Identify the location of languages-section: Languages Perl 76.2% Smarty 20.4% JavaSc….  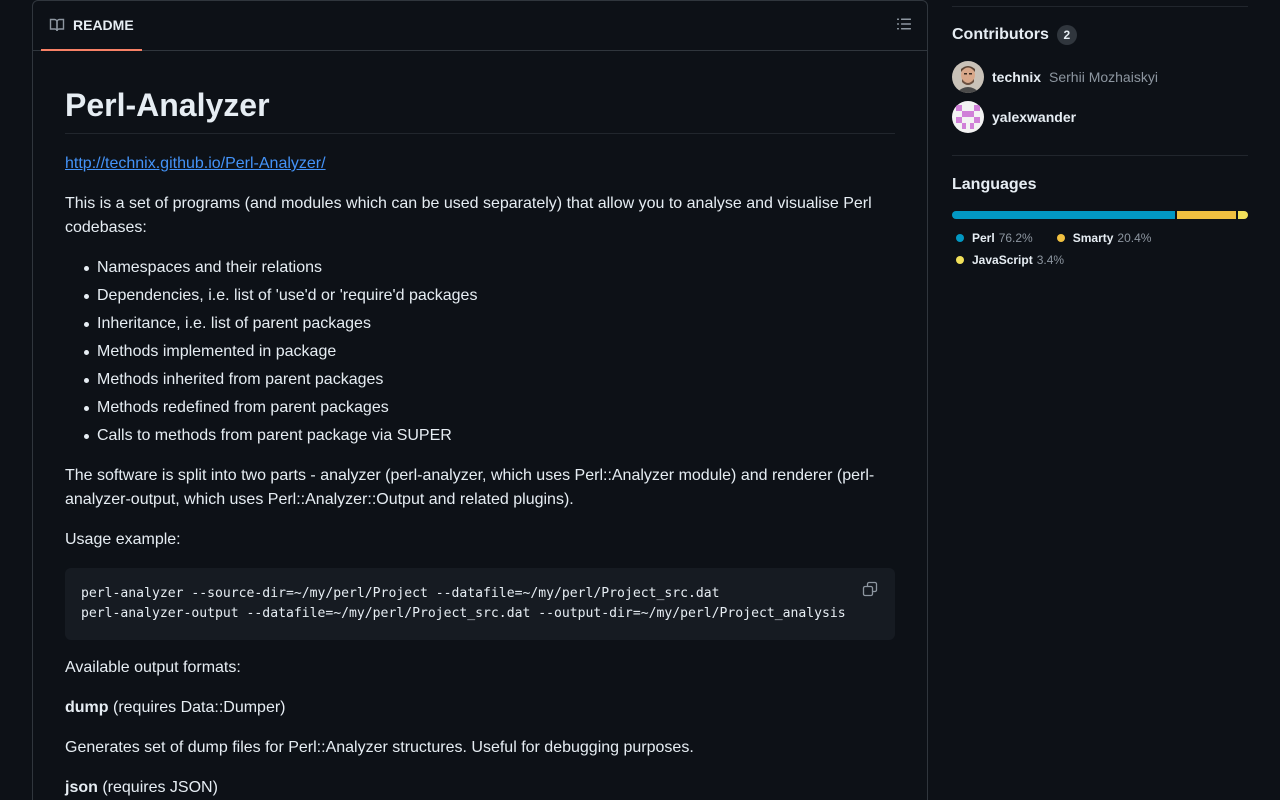
(1100, 222).